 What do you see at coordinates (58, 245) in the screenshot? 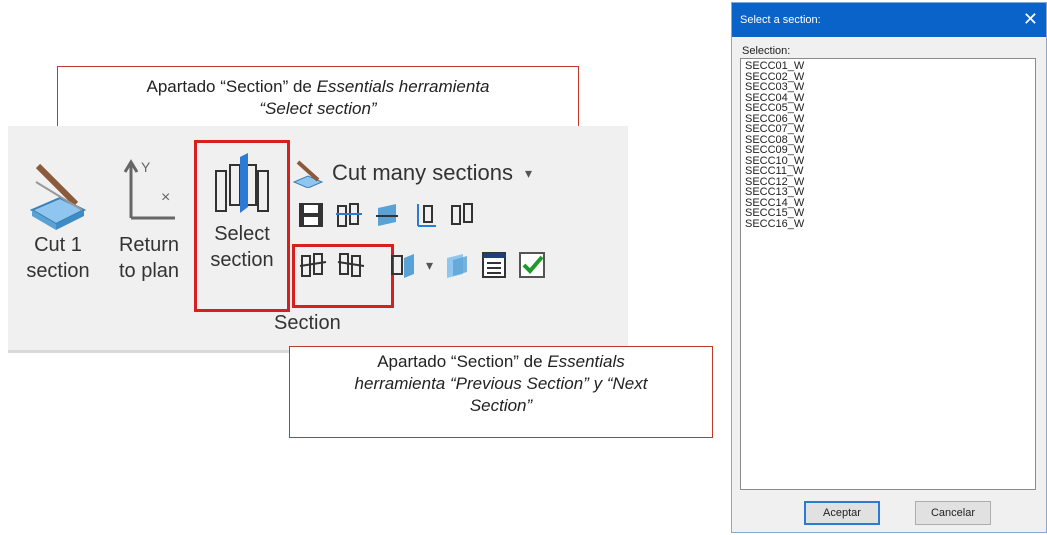
I see `cut-1-label-1: Cut 1` at bounding box center [58, 245].